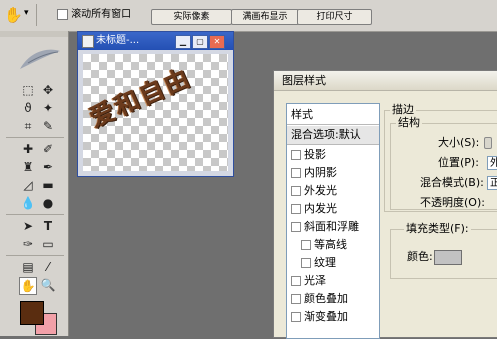  I want to click on gradient-tool-icon: ▬, so click(48, 185).